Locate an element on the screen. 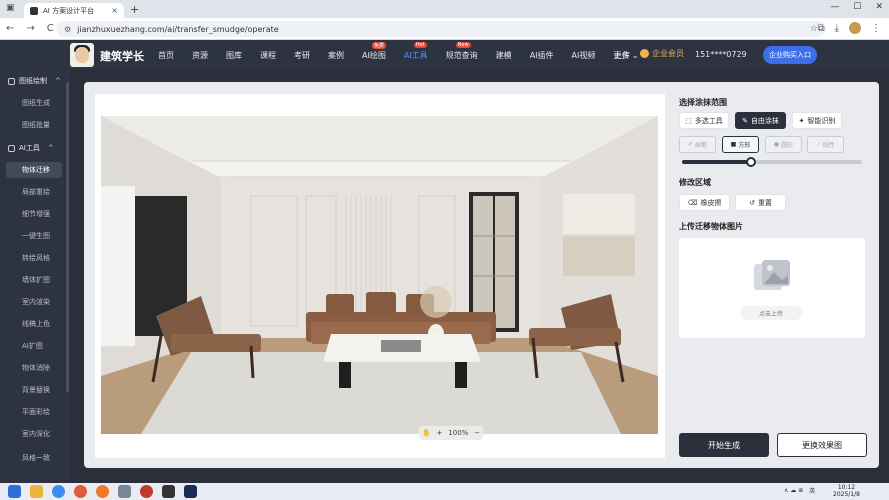 This screenshot has height=500, width=889. reload-icon: C is located at coordinates (50, 28).